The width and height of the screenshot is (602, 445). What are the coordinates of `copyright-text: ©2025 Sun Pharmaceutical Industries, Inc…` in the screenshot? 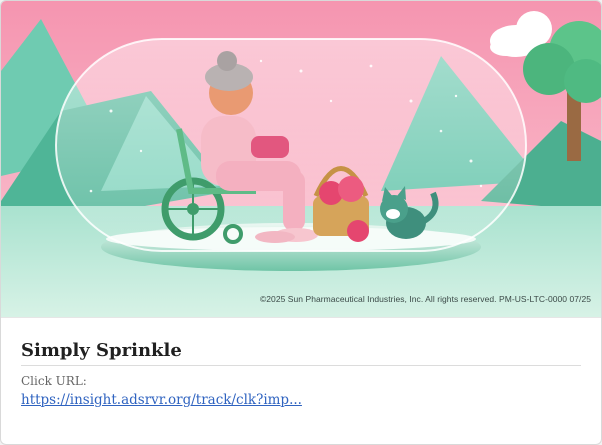 It's located at (425, 299).